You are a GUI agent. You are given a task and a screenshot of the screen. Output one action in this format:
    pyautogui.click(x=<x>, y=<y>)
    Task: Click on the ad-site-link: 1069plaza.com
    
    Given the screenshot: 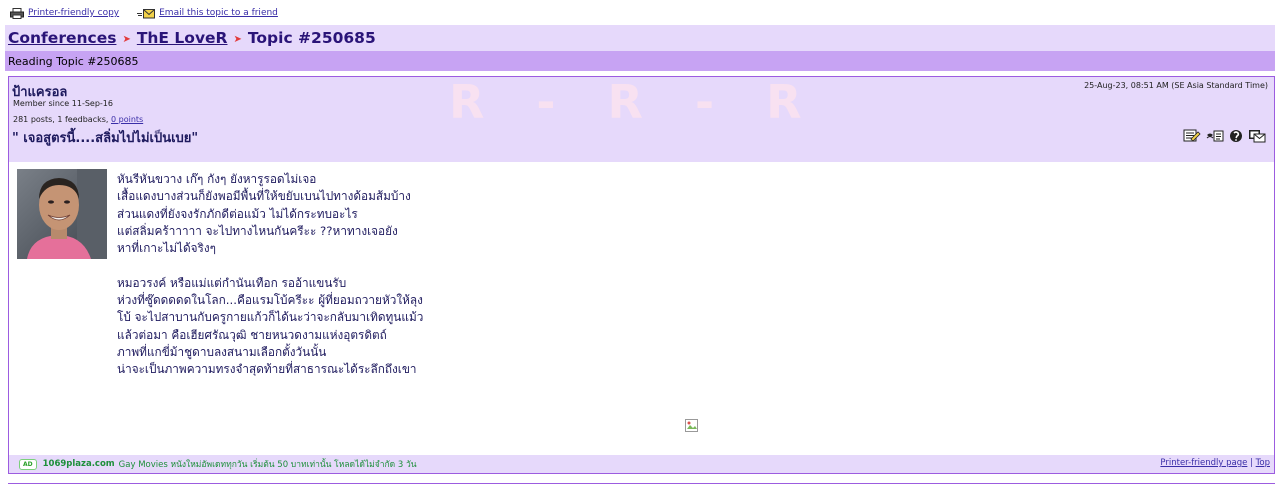 What is the action you would take?
    pyautogui.click(x=79, y=464)
    